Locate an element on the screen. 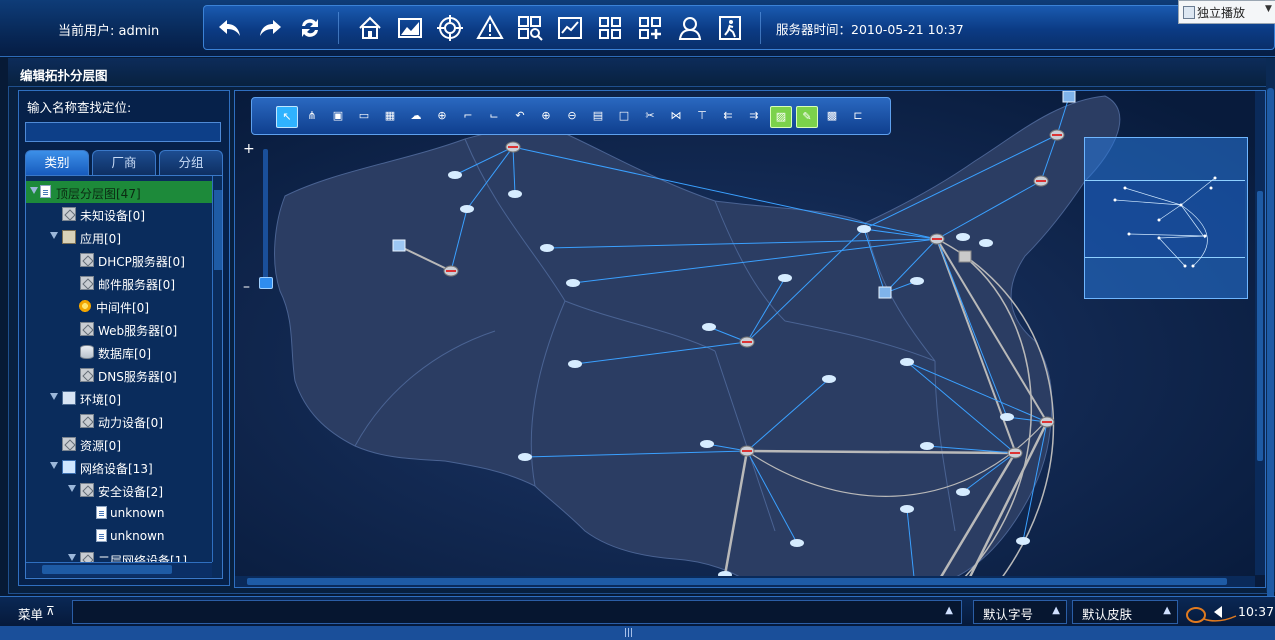 This screenshot has width=1275, height=640. add-link-icon: ⋔ is located at coordinates (312, 116).